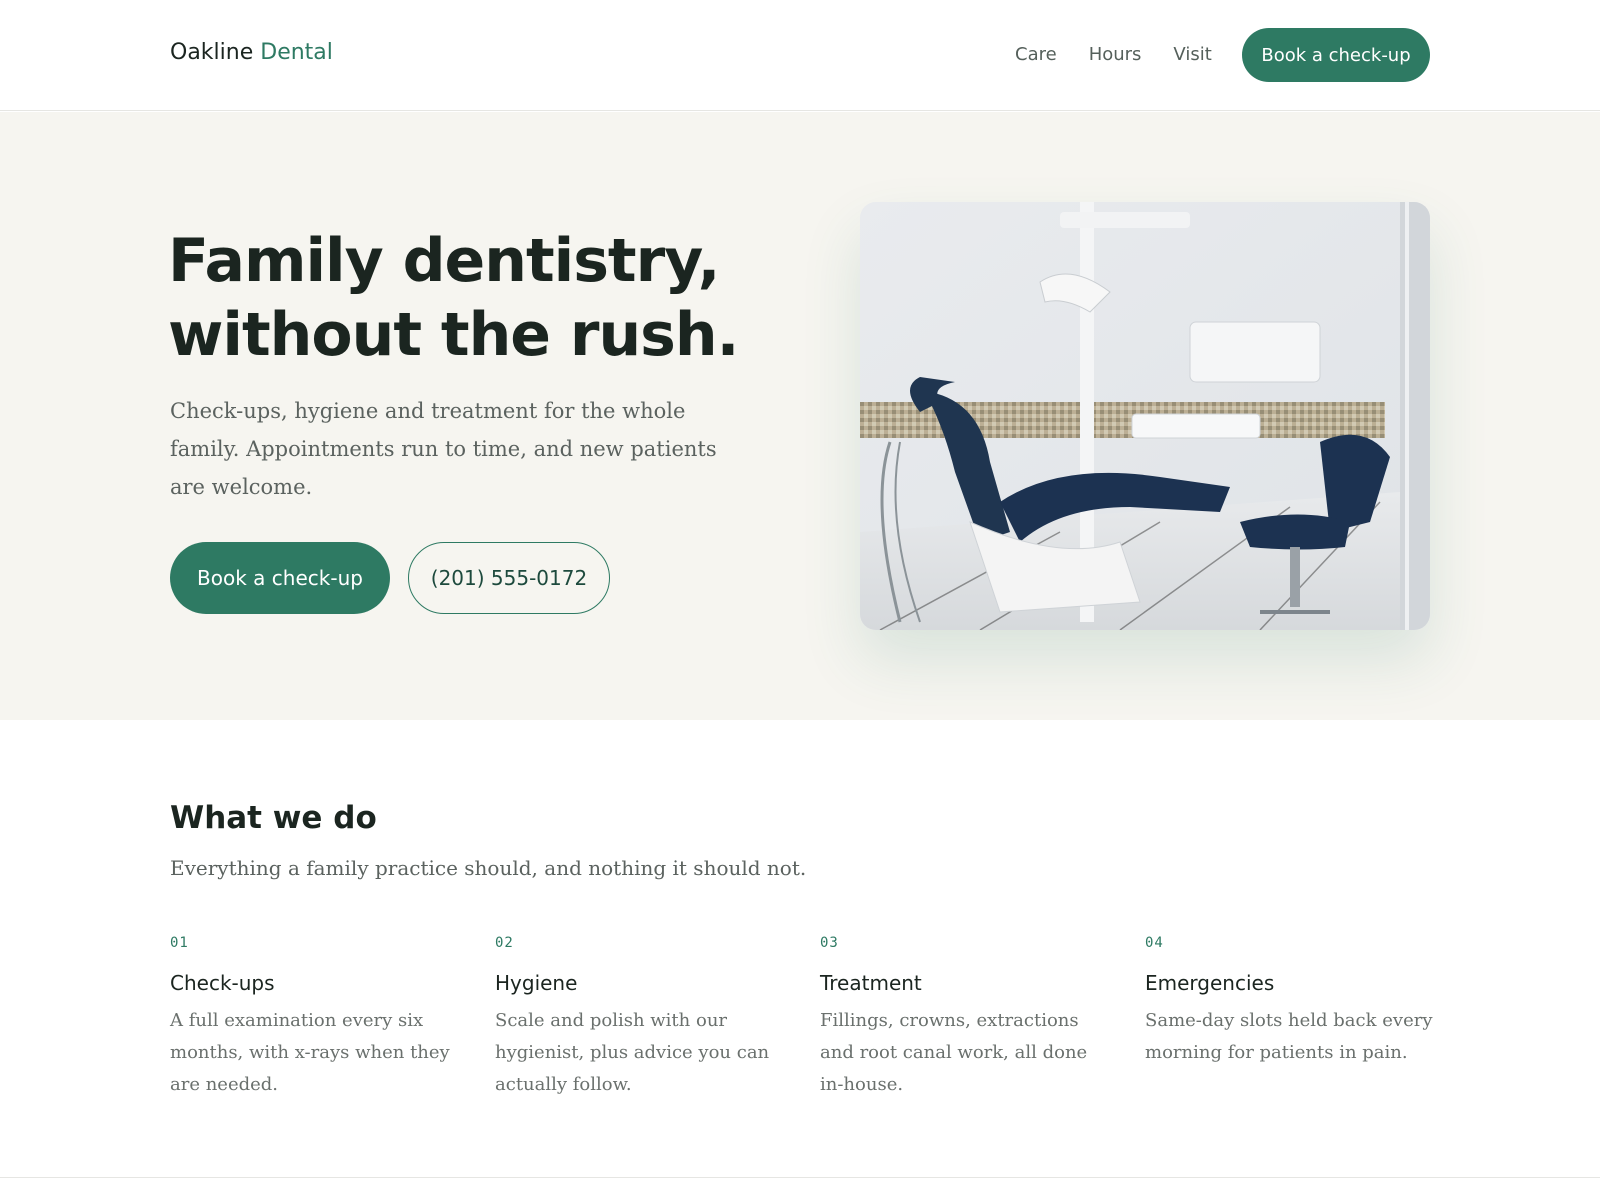 The width and height of the screenshot is (1600, 1200). Describe the element at coordinates (509, 578) in the screenshot. I see `phone-button: (201) 555-0172` at that location.